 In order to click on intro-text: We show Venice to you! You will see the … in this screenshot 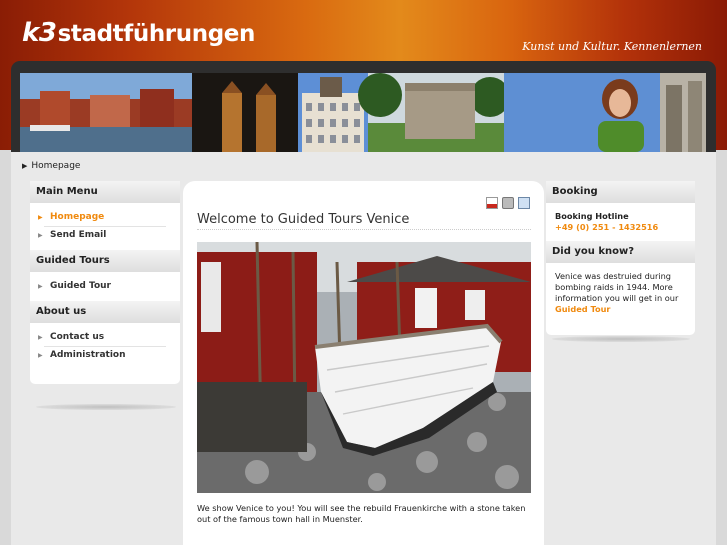, I will do `click(361, 513)`.